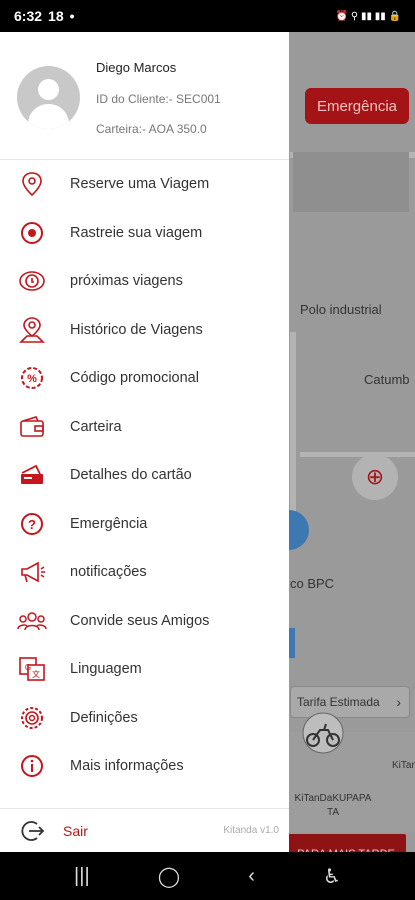 The height and width of the screenshot is (900, 415). What do you see at coordinates (28, 667) in the screenshot?
I see `svg-text: G` at bounding box center [28, 667].